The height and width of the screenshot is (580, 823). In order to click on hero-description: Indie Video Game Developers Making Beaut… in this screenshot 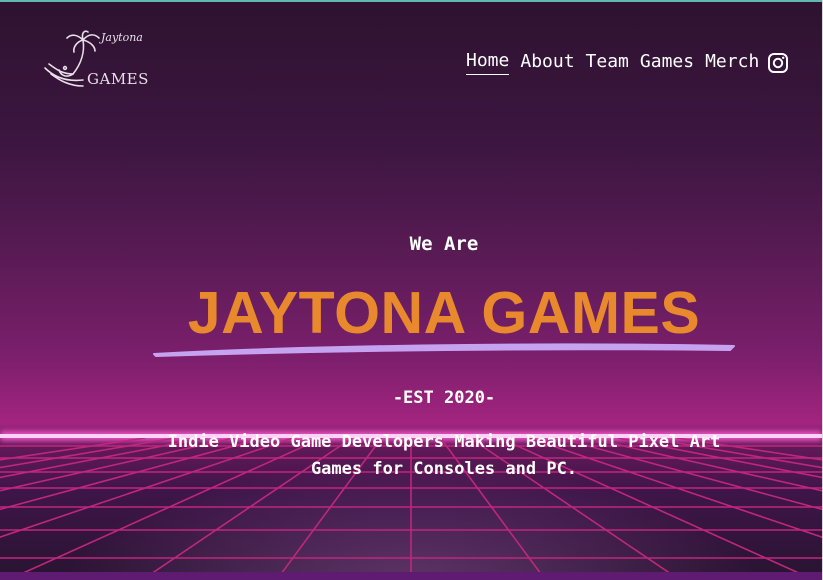, I will do `click(444, 455)`.